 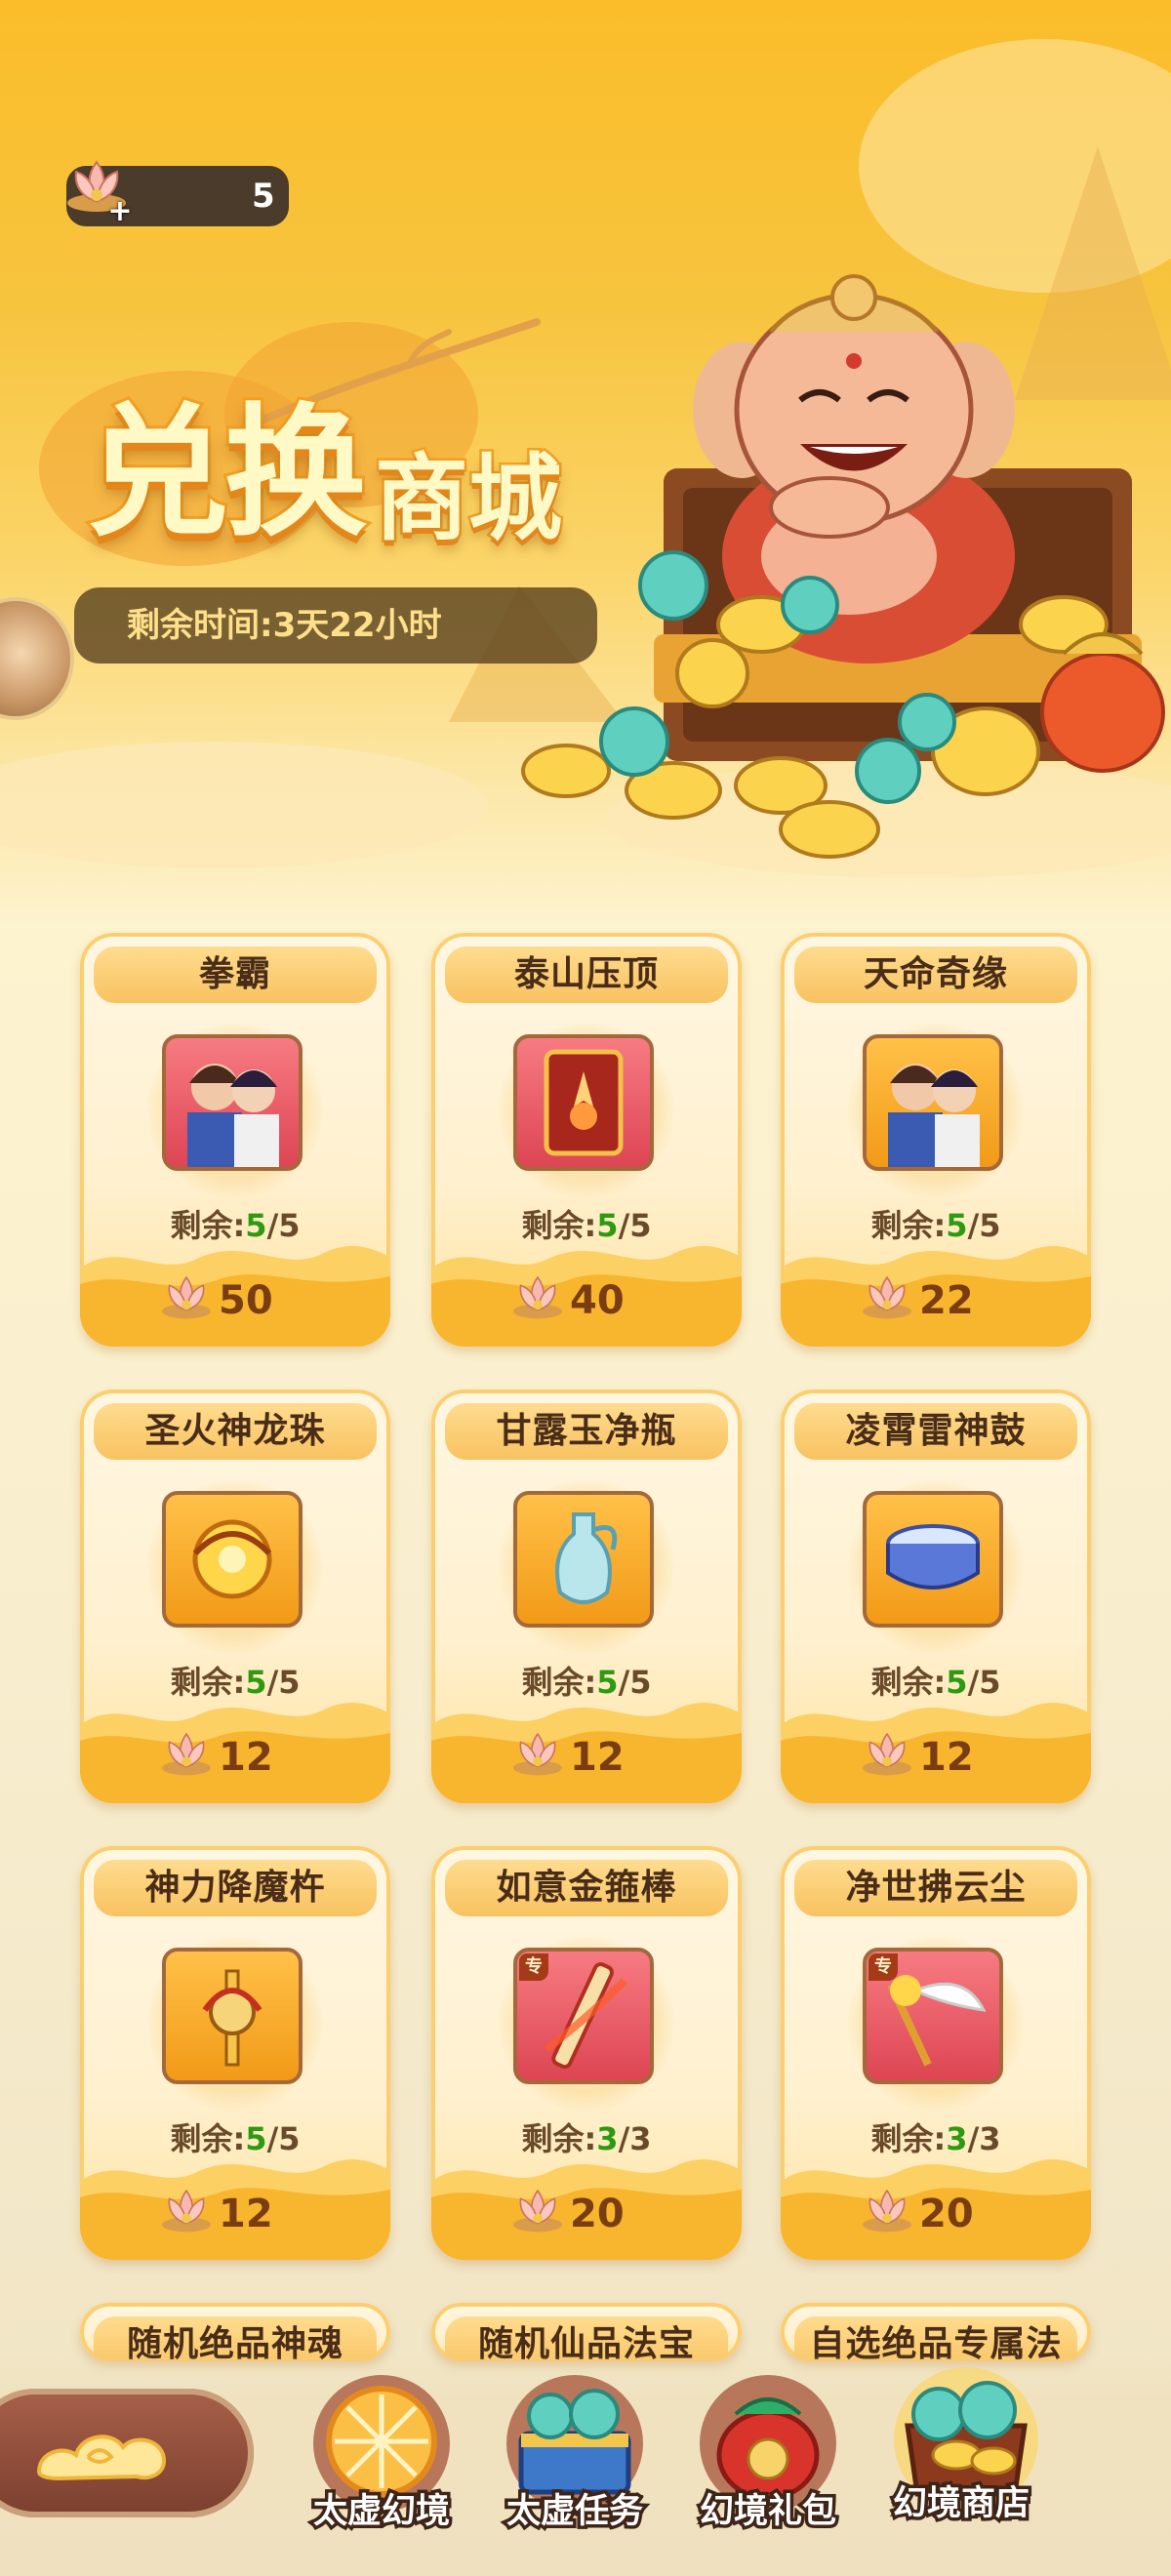 What do you see at coordinates (235, 1431) in the screenshot?
I see `item-name: 圣火神龙珠` at bounding box center [235, 1431].